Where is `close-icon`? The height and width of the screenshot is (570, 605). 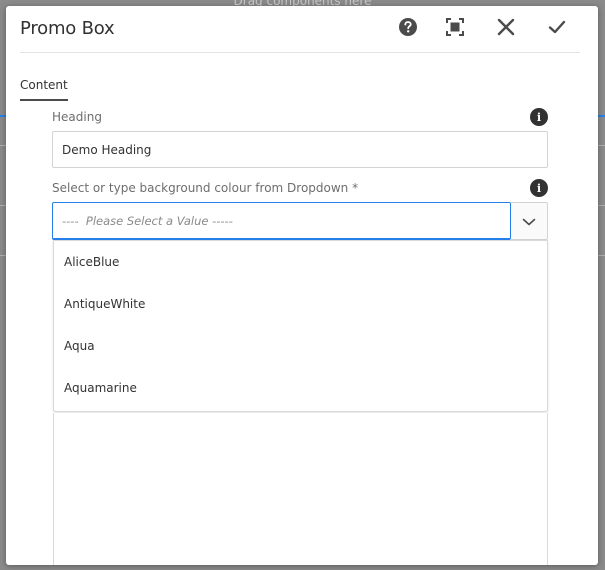 close-icon is located at coordinates (506, 29).